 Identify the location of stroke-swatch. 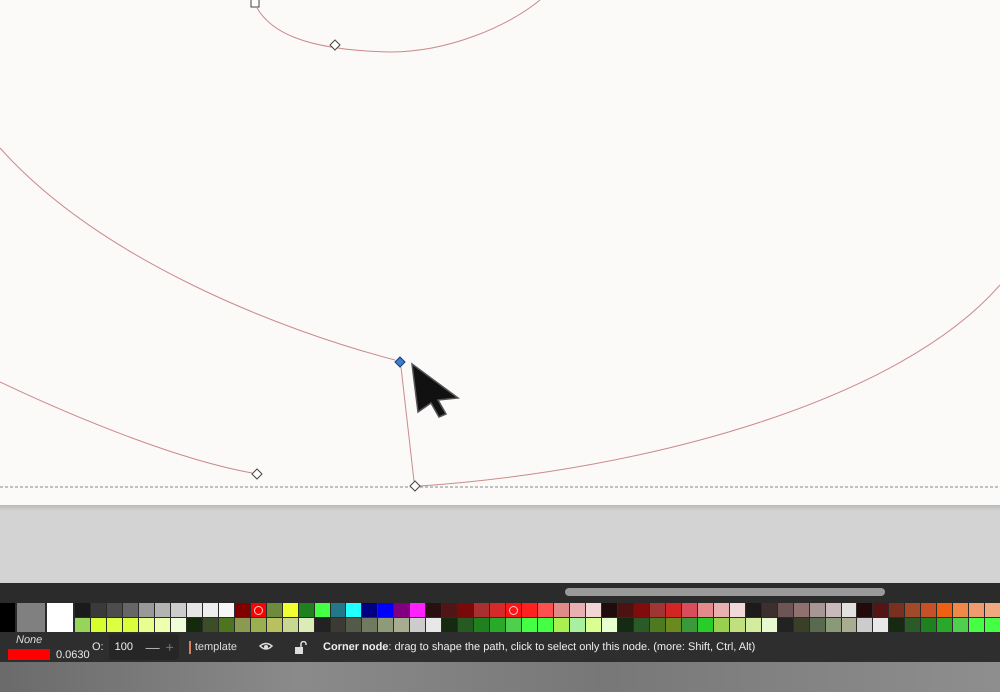
(29, 654).